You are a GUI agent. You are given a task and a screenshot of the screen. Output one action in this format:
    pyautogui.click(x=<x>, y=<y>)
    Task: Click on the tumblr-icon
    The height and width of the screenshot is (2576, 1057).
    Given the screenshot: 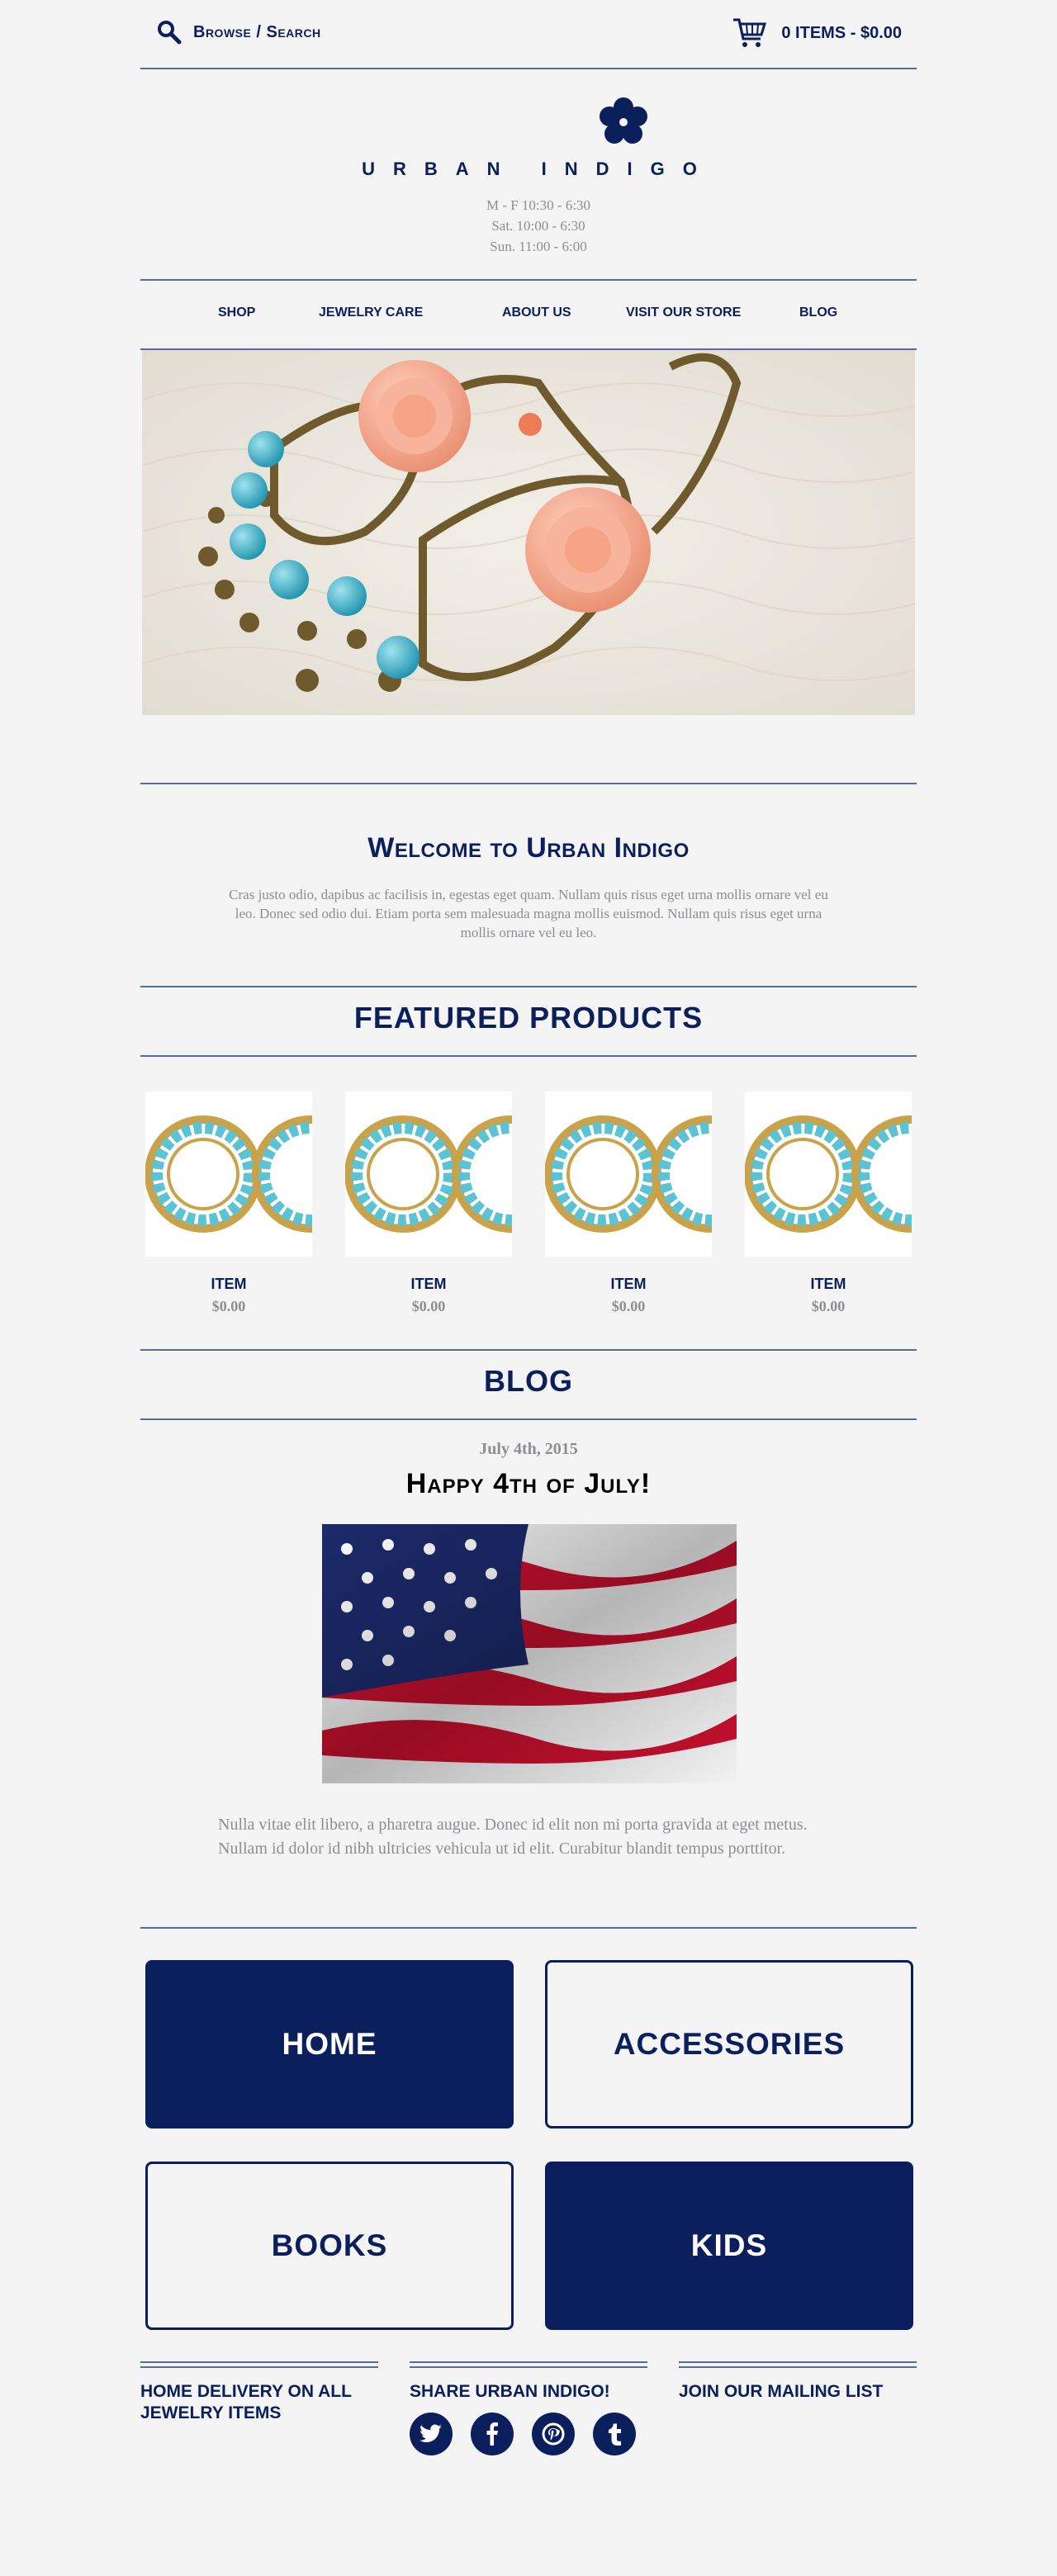 What is the action you would take?
    pyautogui.click(x=614, y=2434)
    